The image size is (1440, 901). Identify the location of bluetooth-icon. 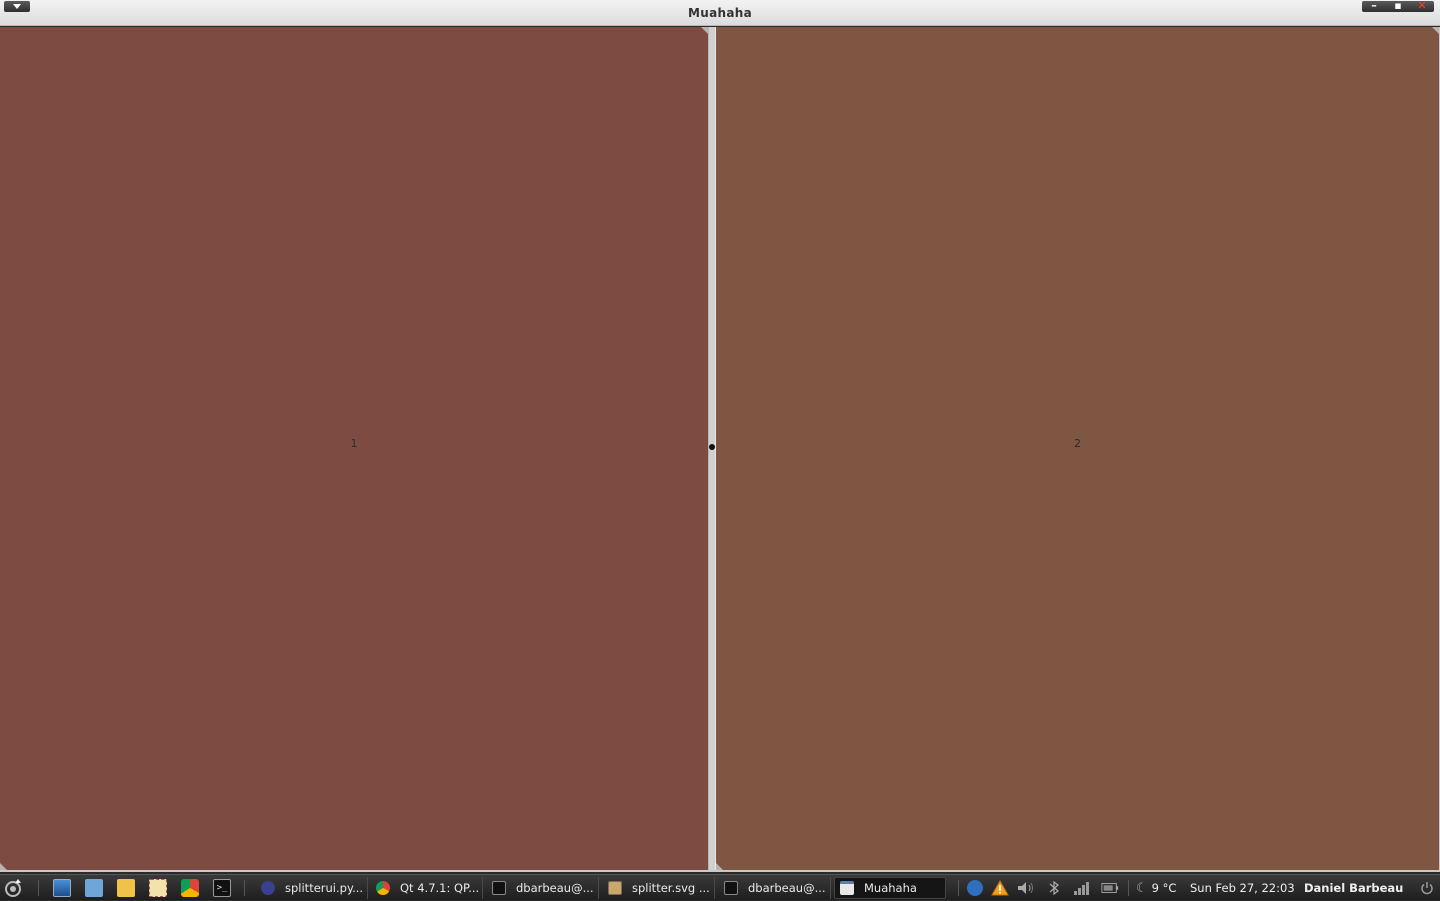
(1054, 888).